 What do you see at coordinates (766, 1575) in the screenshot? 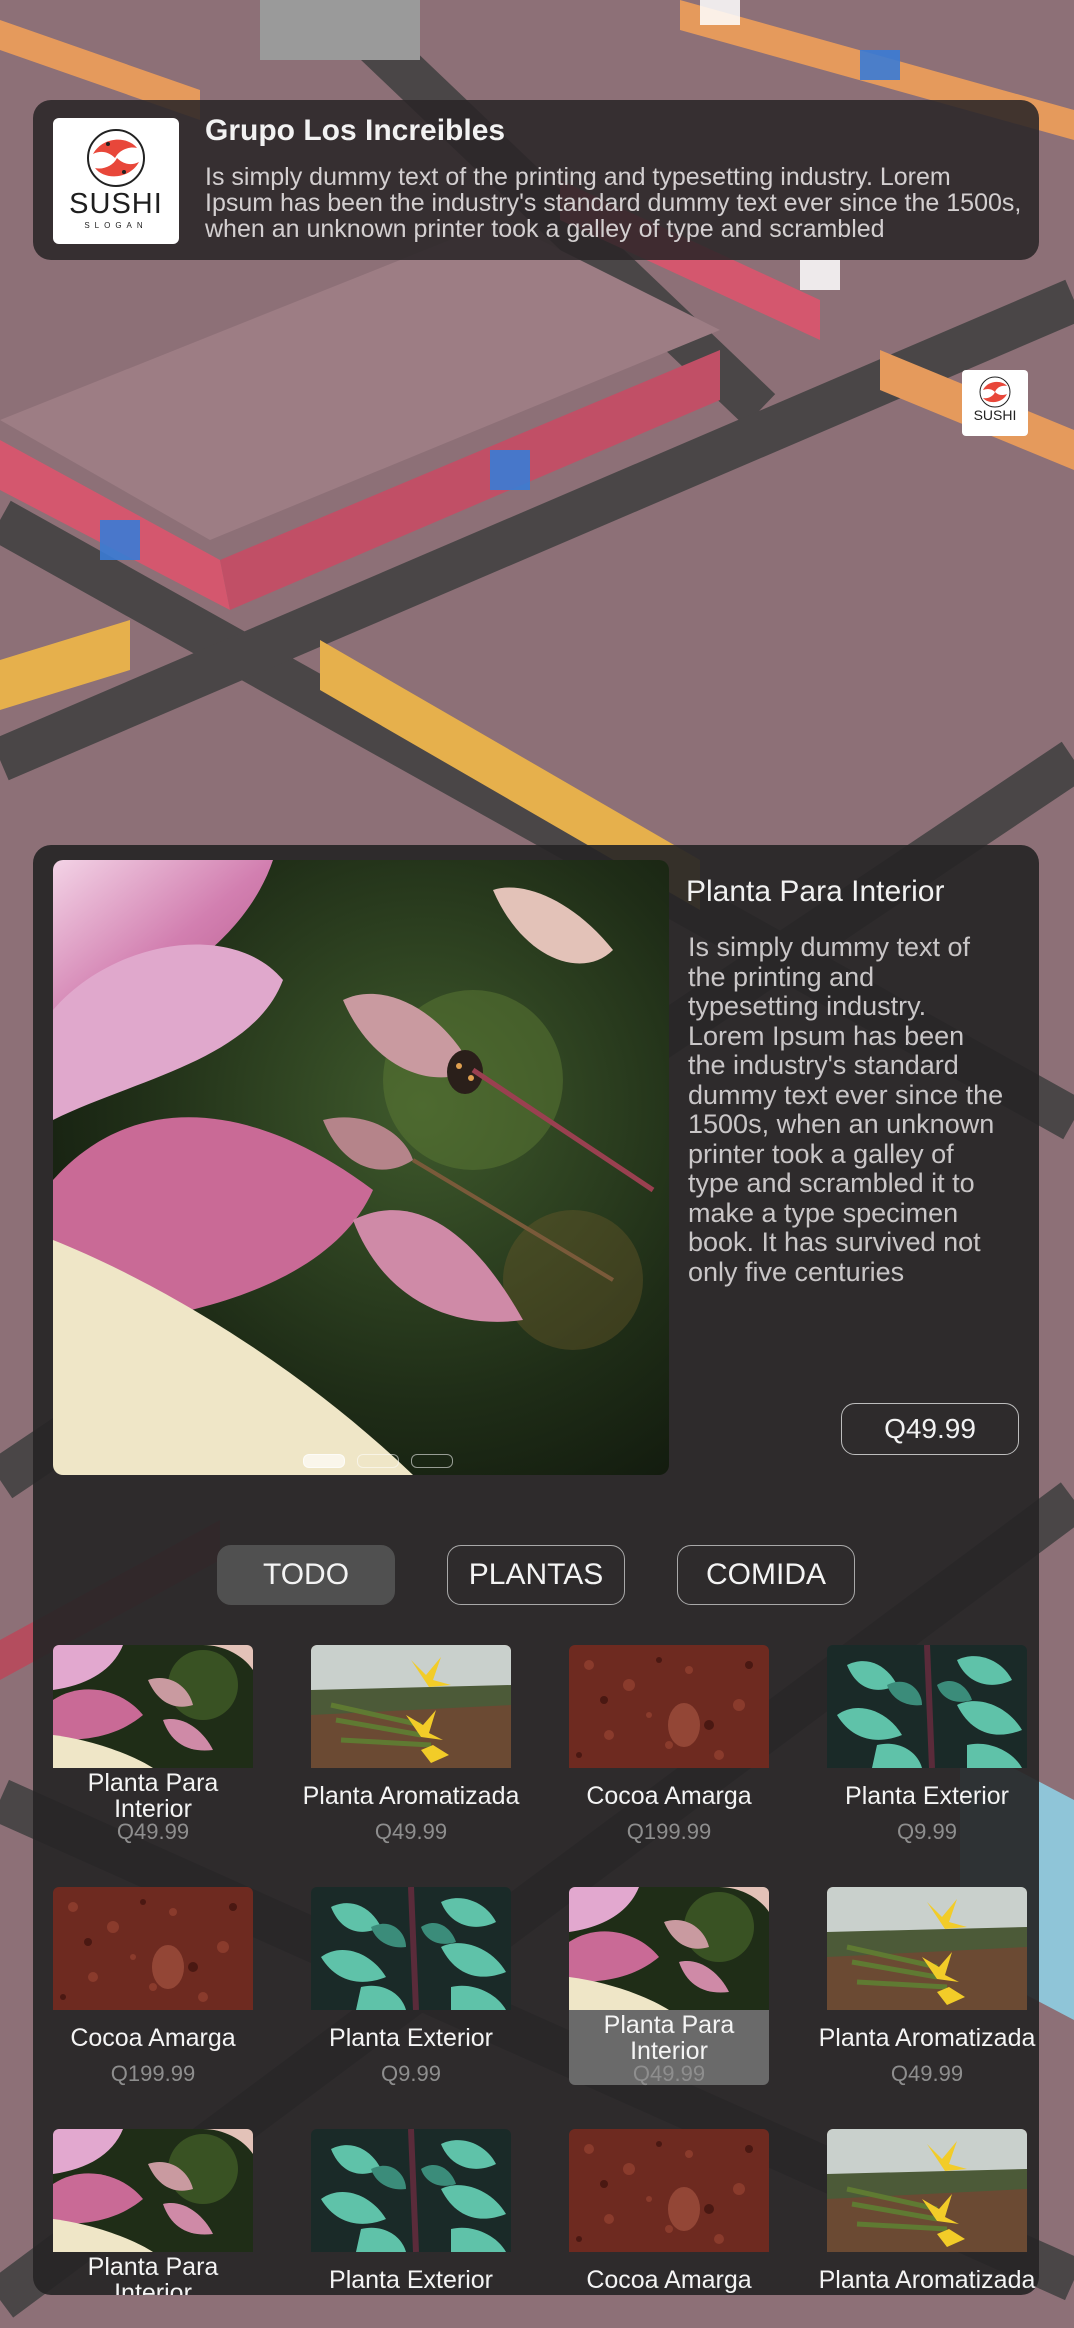
I see `filter-comida-button: COMIDA` at bounding box center [766, 1575].